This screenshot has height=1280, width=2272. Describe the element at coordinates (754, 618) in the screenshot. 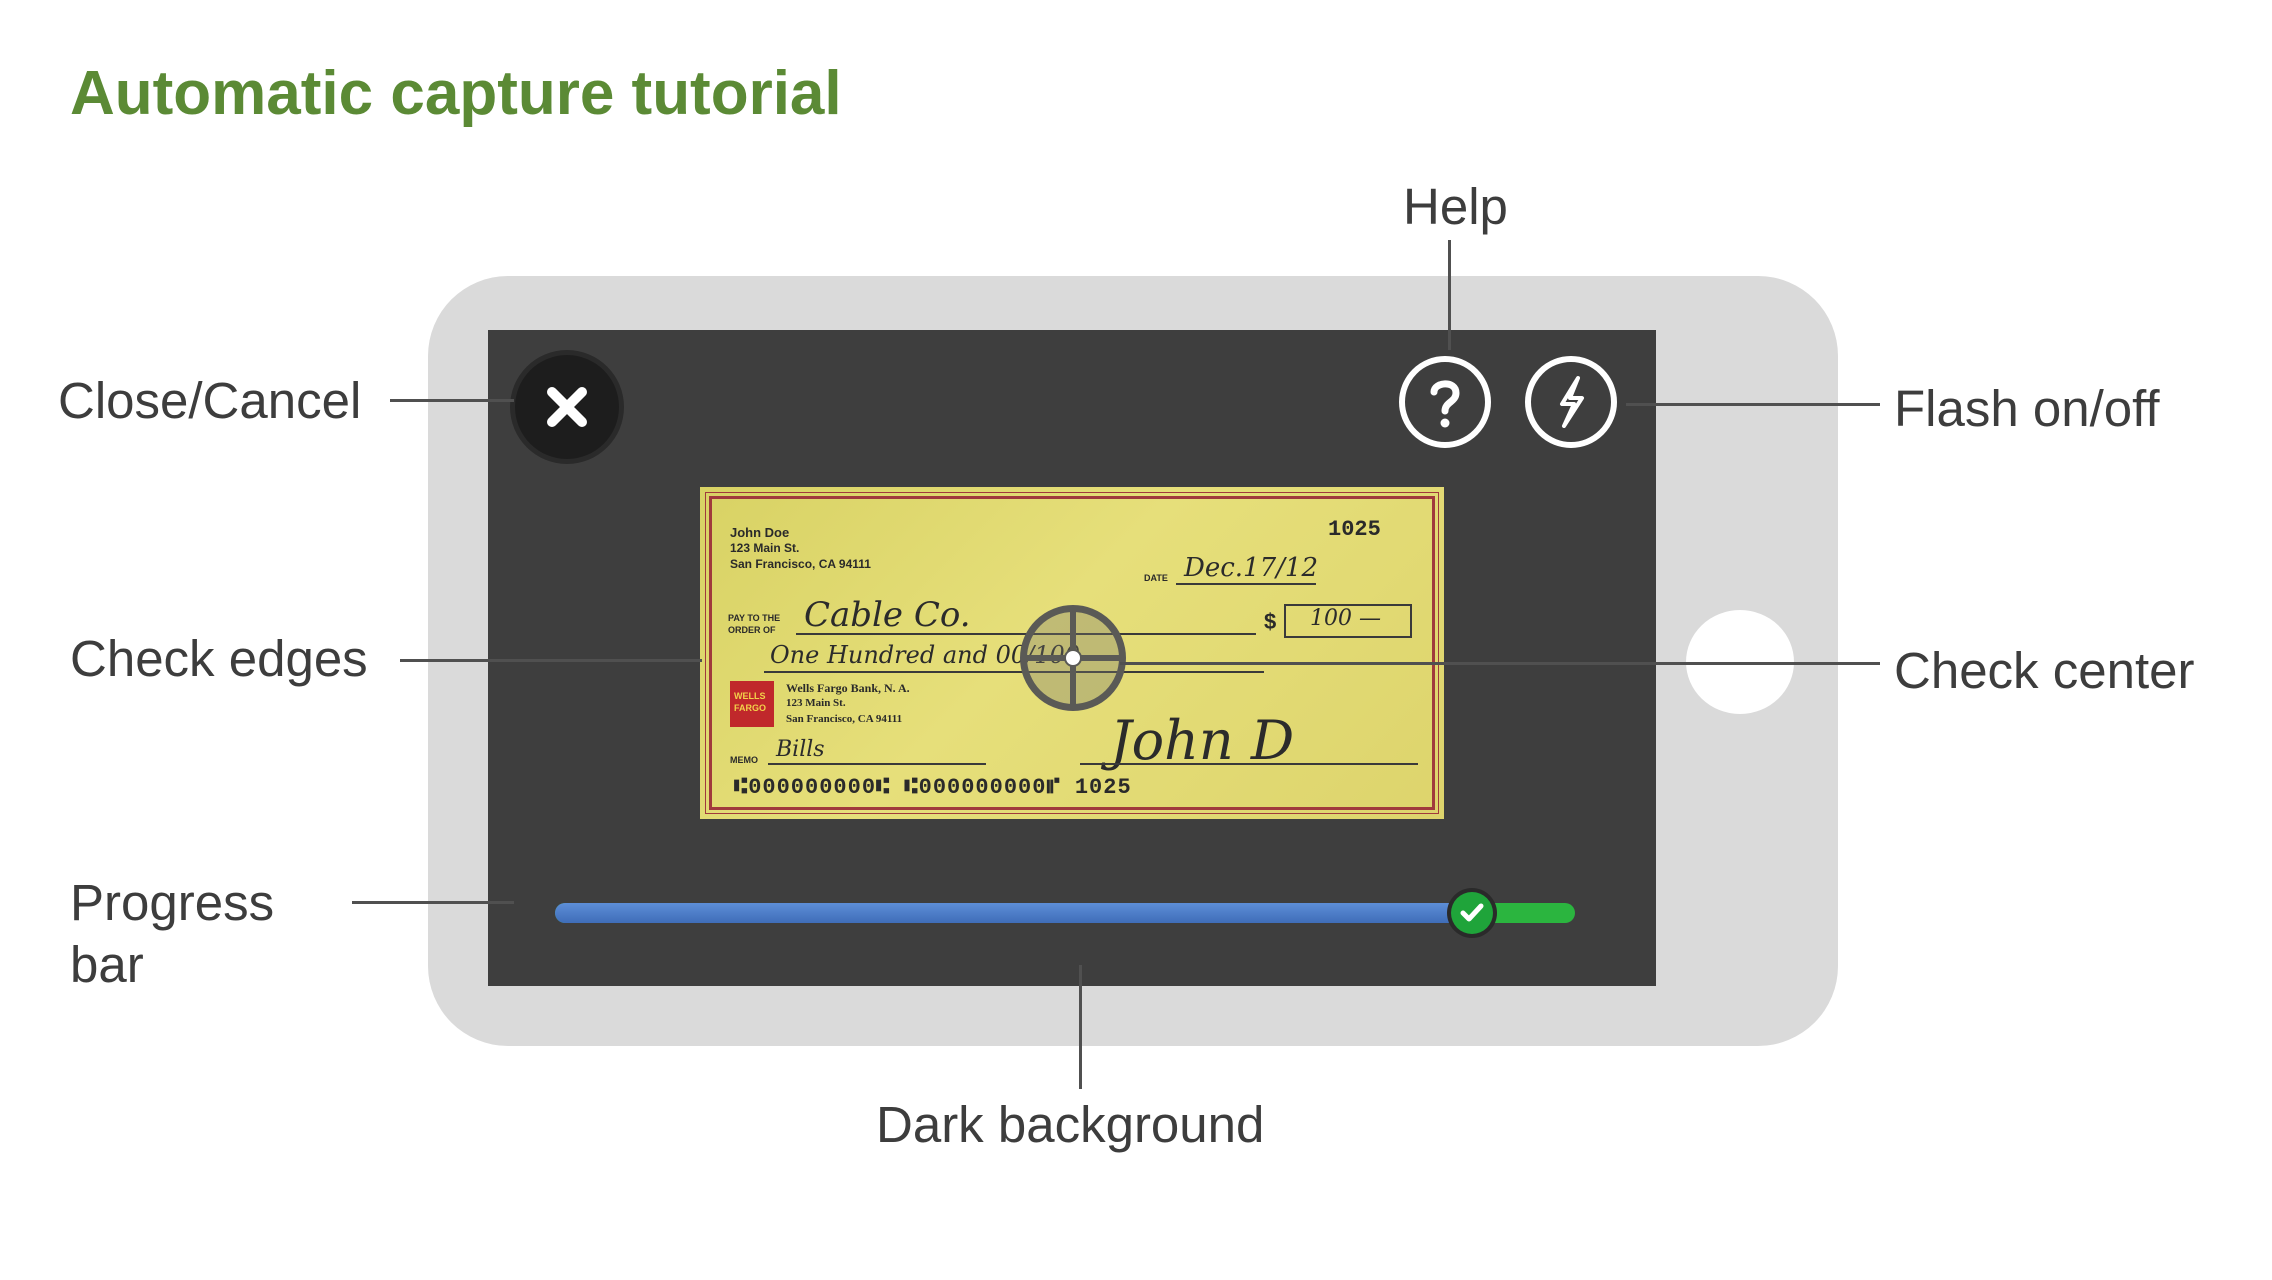

I see `check-pay-label: PAY TO THE` at that location.